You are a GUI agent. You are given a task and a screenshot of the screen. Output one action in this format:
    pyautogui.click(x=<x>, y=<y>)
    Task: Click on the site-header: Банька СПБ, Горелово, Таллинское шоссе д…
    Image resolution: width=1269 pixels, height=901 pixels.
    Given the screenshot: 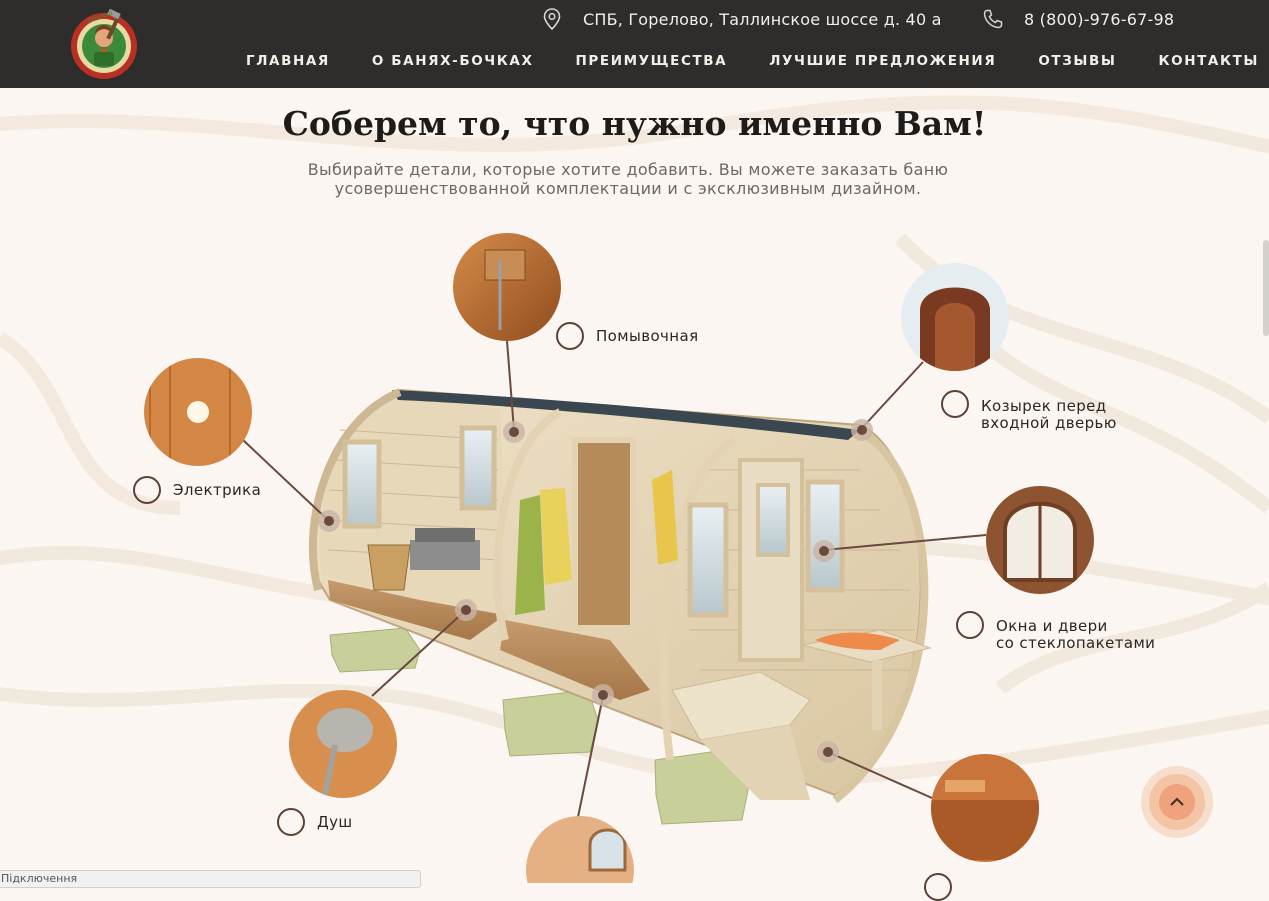 What is the action you would take?
    pyautogui.click(x=634, y=44)
    